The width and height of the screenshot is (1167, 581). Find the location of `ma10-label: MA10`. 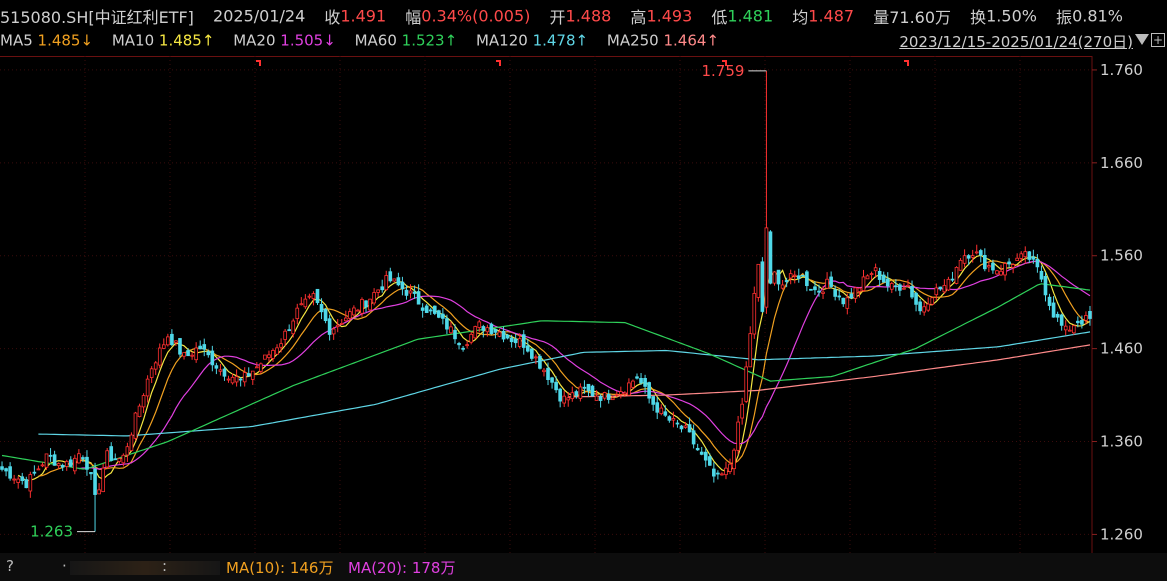

ma10-label: MA10 is located at coordinates (133, 41).